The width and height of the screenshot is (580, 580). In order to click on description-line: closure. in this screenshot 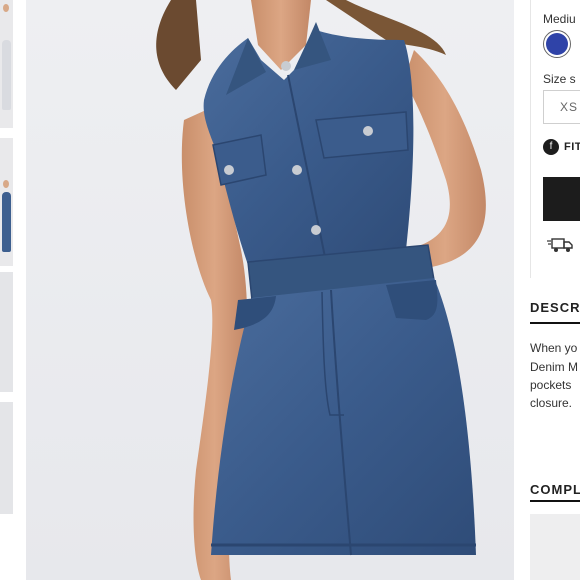, I will do `click(551, 403)`.